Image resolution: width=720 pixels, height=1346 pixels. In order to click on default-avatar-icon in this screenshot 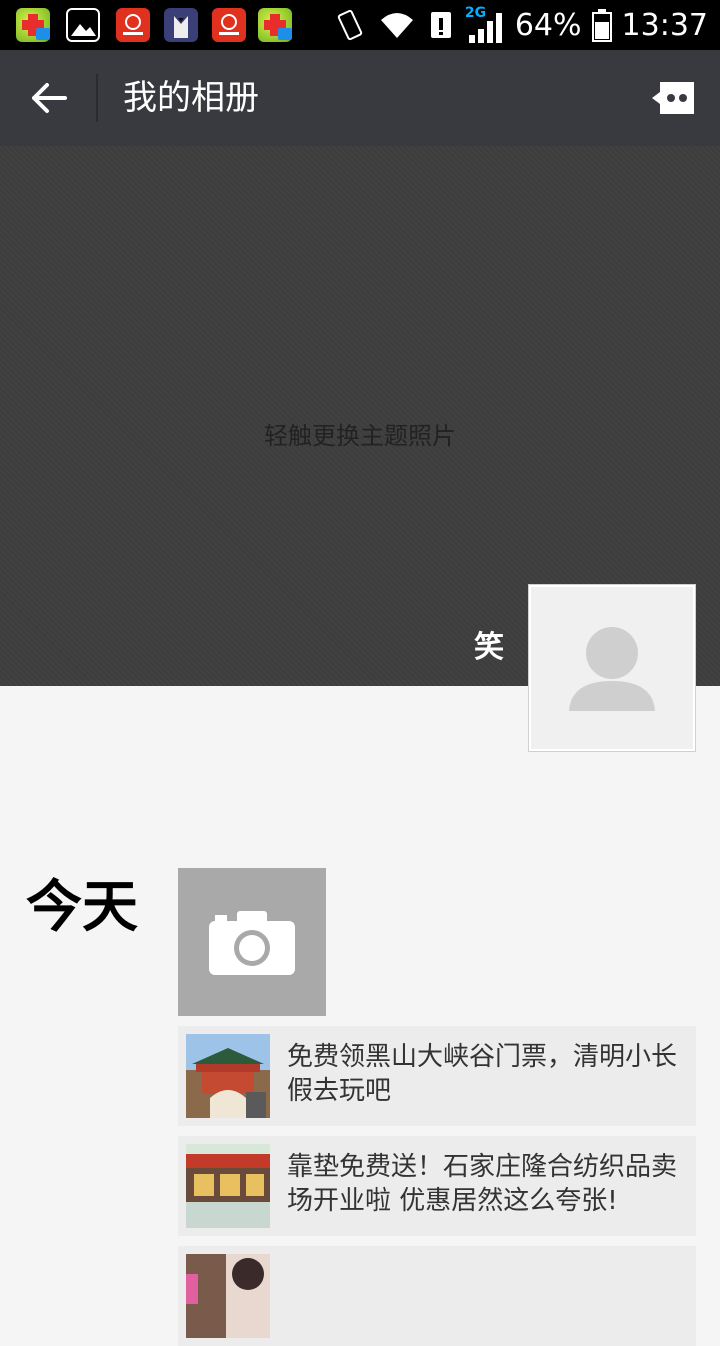, I will do `click(612, 669)`.